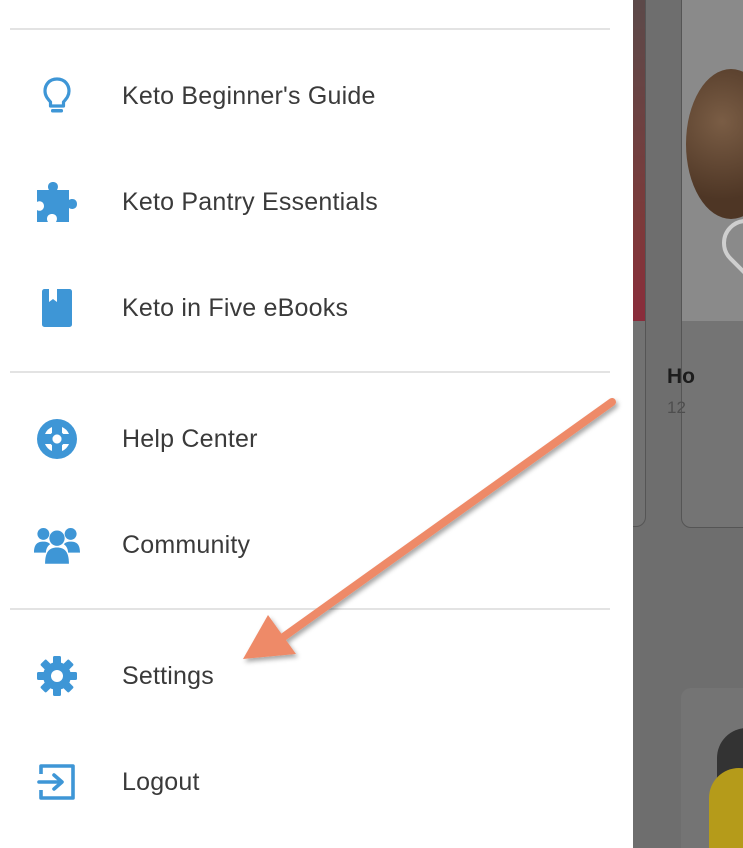  I want to click on background-app: Ho 12, so click(688, 424).